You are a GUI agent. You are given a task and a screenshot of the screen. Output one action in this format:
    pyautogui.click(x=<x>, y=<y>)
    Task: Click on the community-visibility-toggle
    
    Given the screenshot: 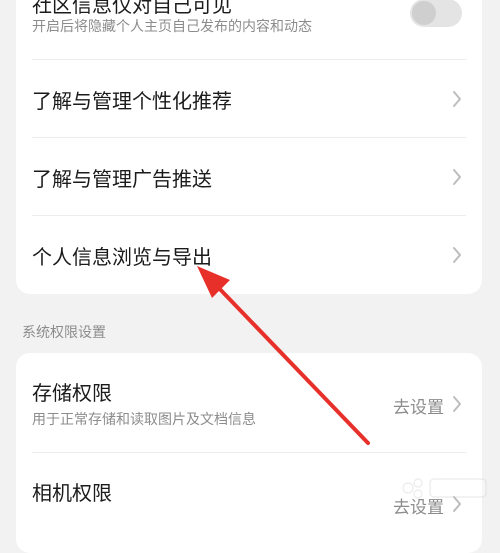 What is the action you would take?
    pyautogui.click(x=436, y=13)
    